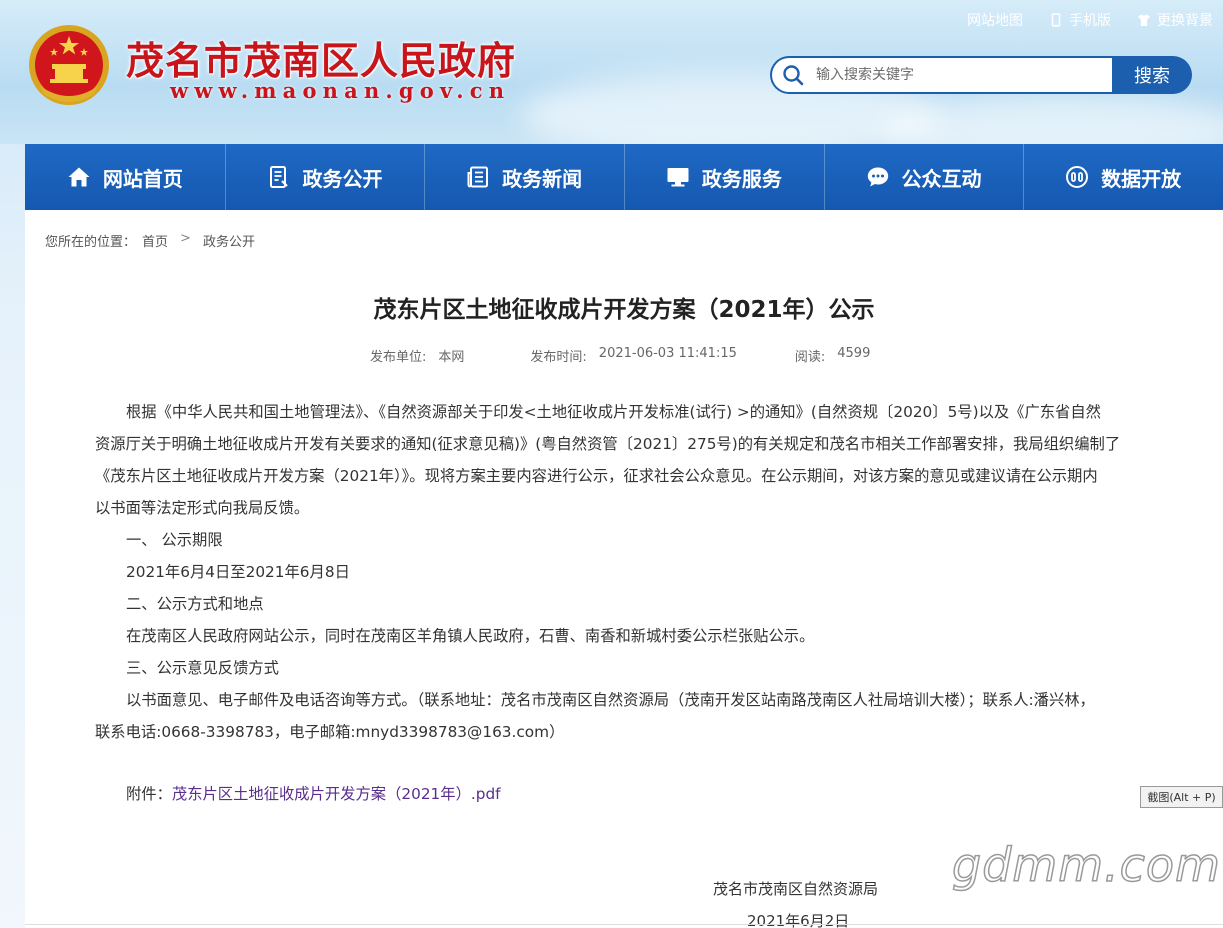 This screenshot has height=928, width=1223. Describe the element at coordinates (155, 240) in the screenshot. I see `breadcrumb-home-link: 首页` at that location.